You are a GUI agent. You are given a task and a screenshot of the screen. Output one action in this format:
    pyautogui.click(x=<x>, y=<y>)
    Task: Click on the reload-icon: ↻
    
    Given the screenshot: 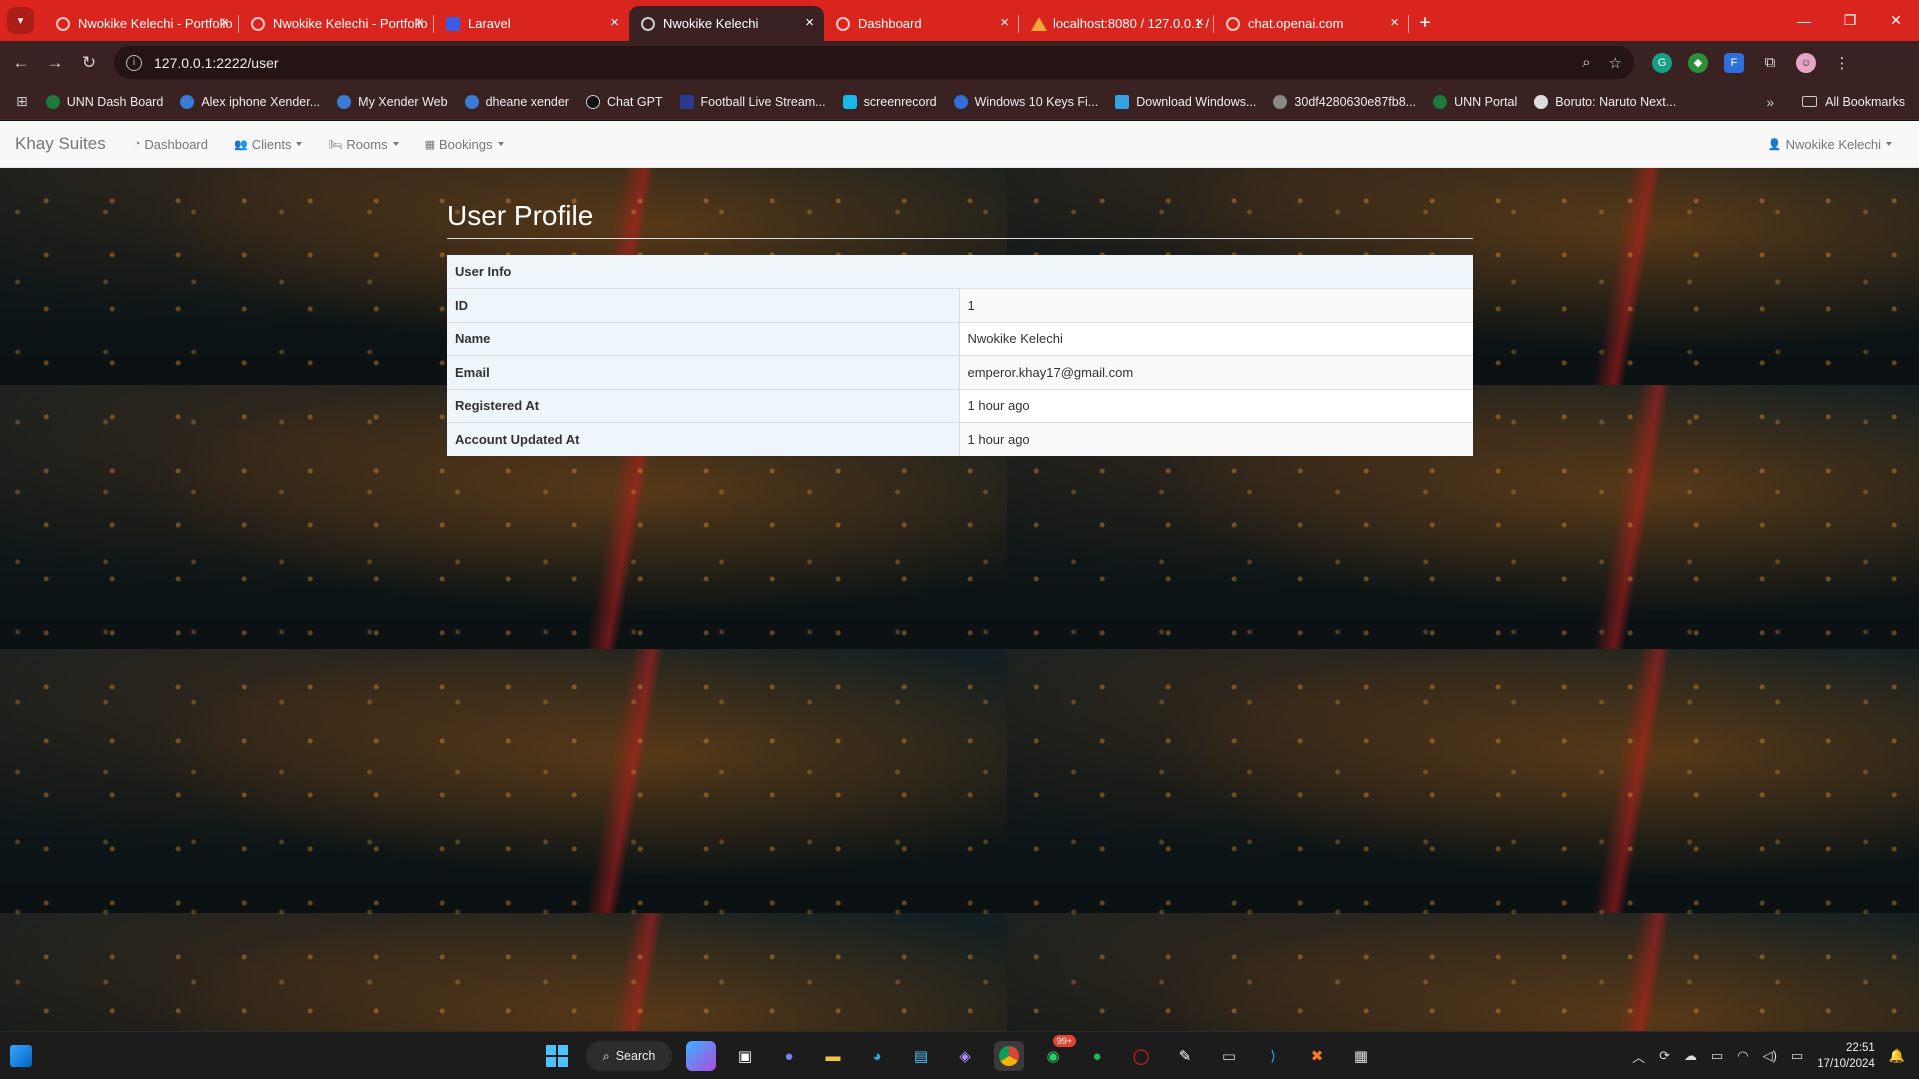 What is the action you would take?
    pyautogui.click(x=89, y=63)
    